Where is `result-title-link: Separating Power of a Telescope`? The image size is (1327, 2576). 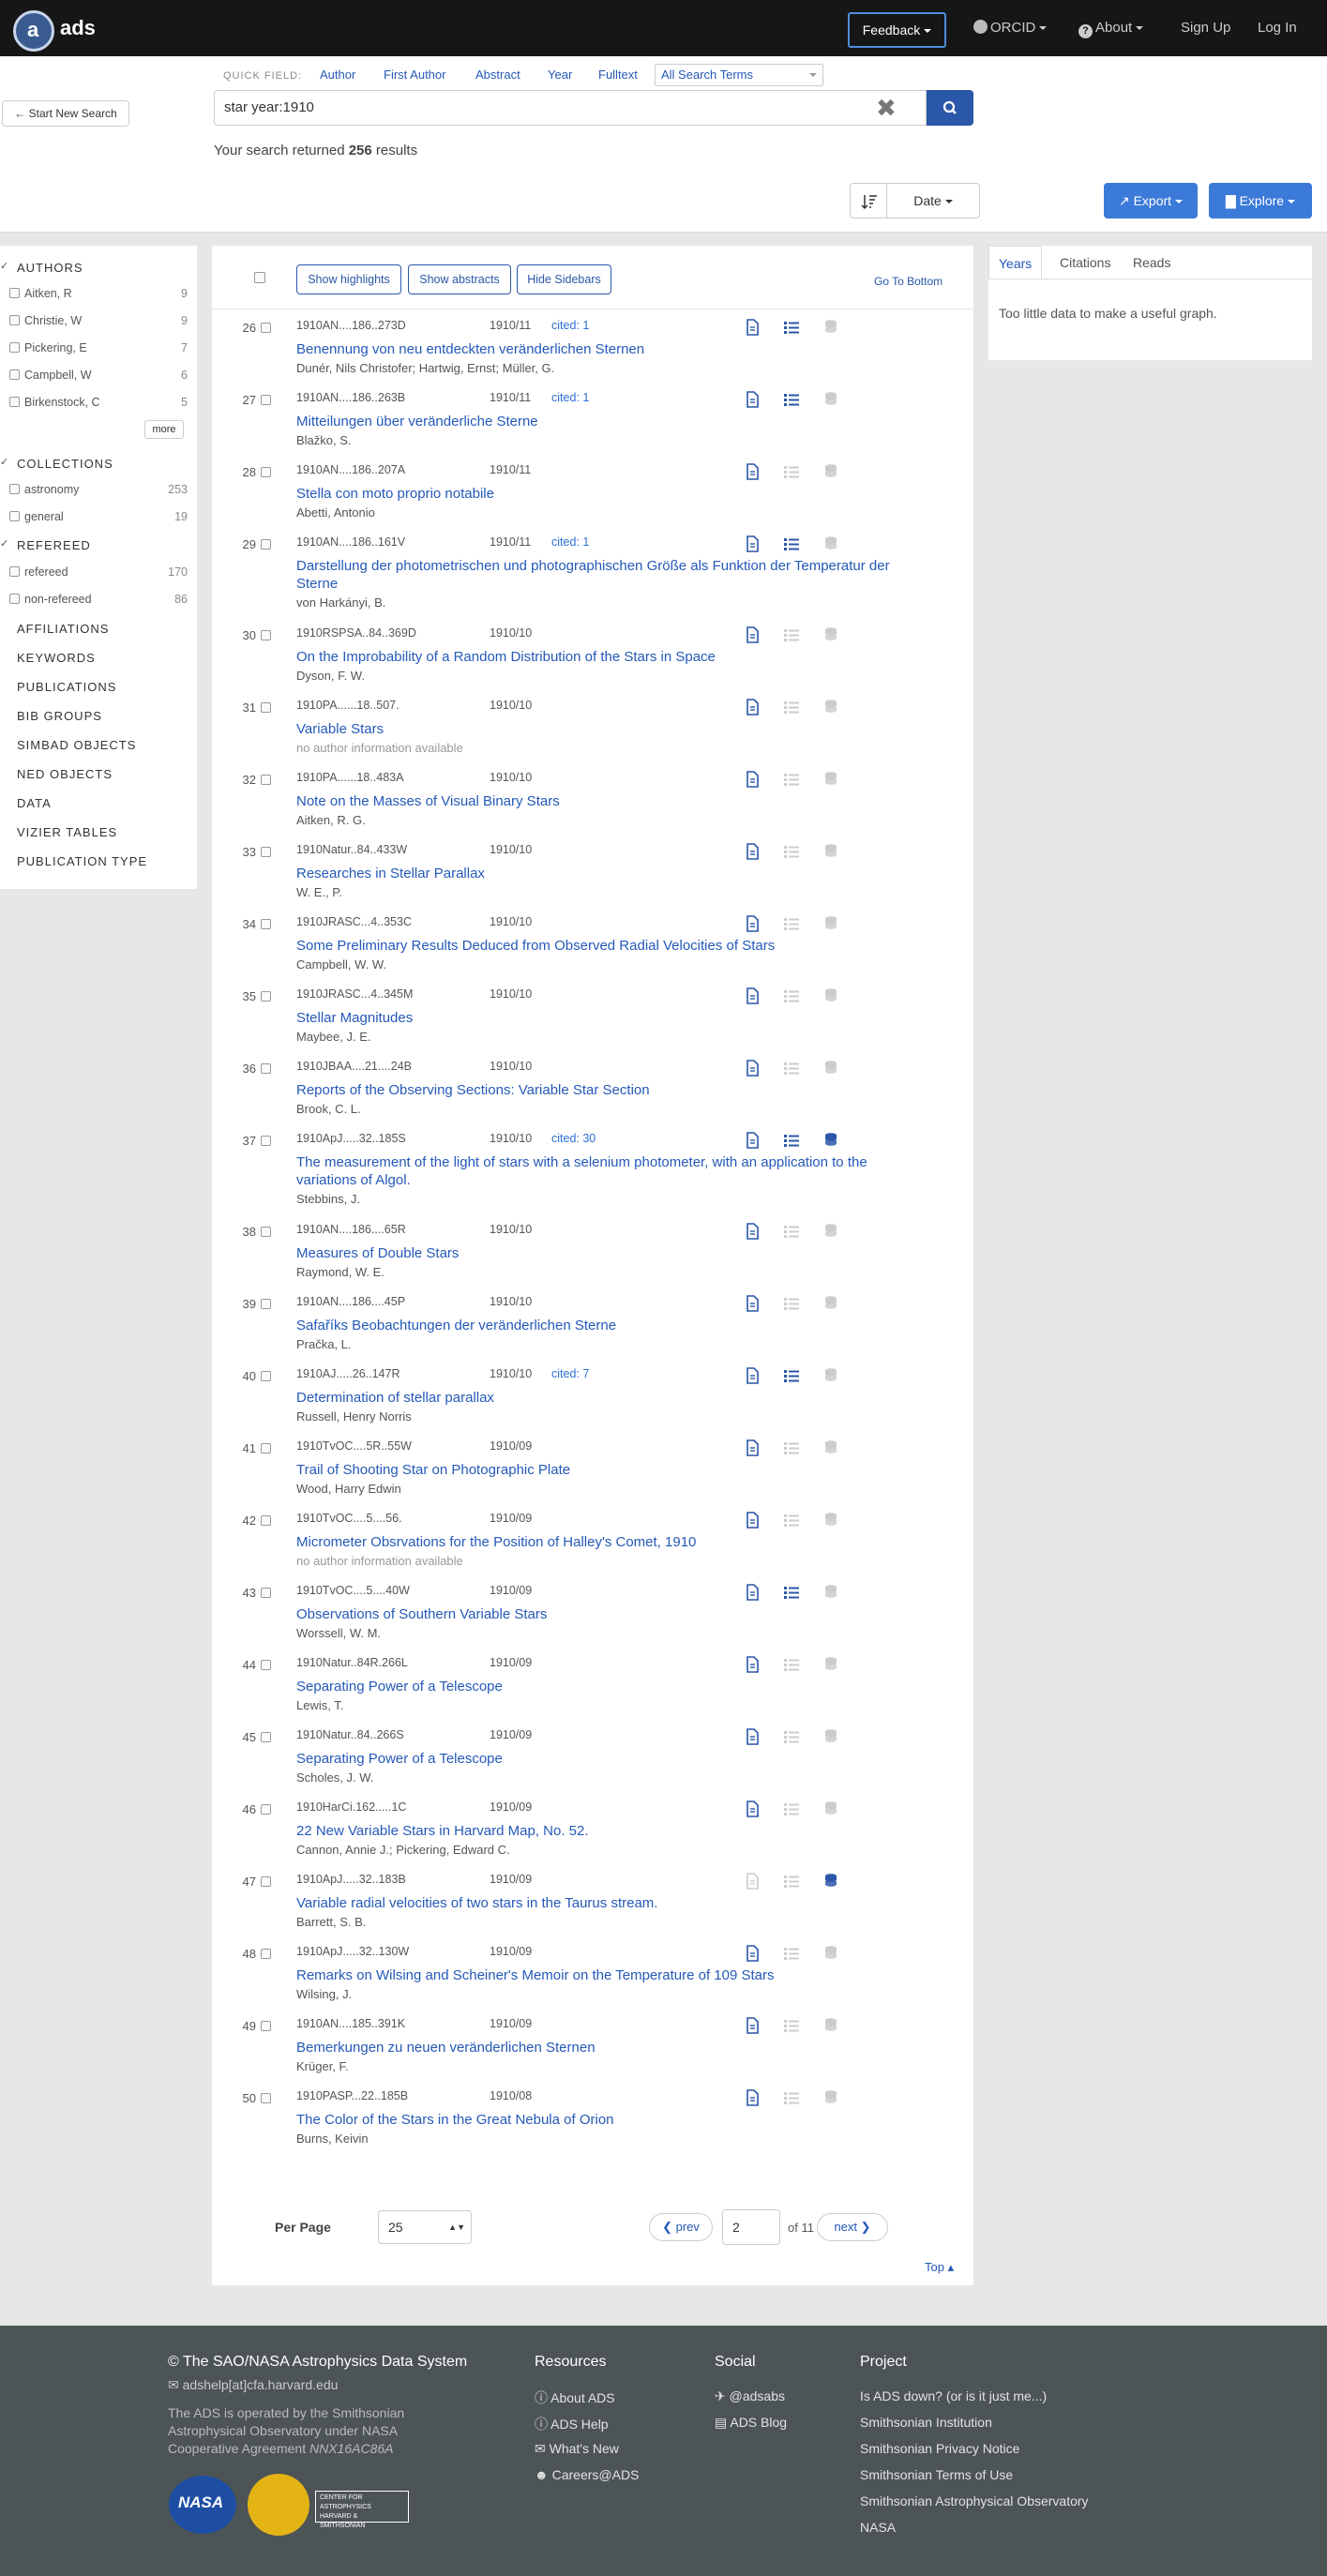 result-title-link: Separating Power of a Telescope is located at coordinates (601, 1686).